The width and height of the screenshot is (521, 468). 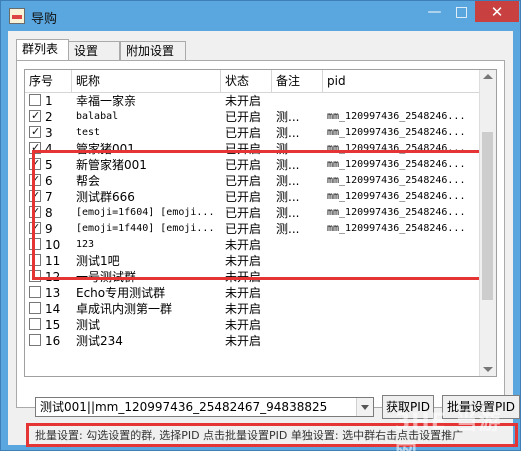 I want to click on row-number: 16, so click(x=53, y=341).